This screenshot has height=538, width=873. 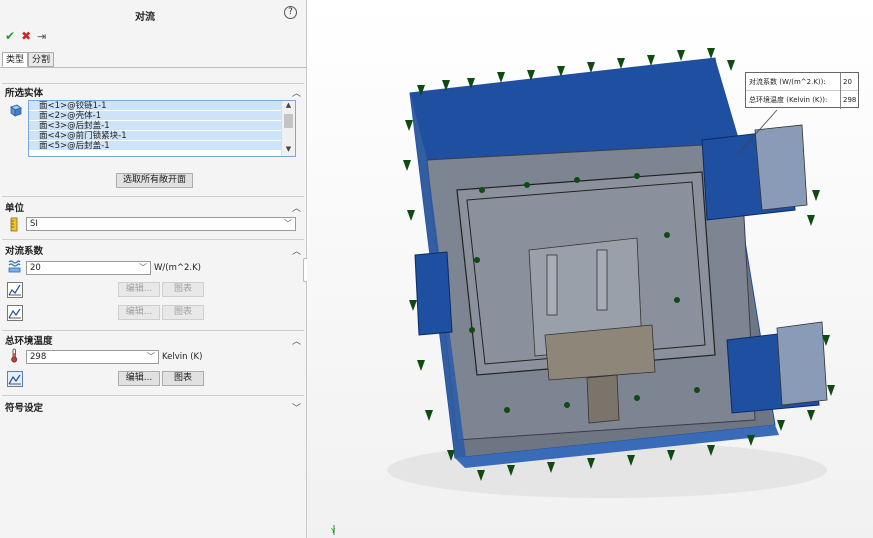 What do you see at coordinates (153, 207) in the screenshot?
I see `units-header: 单位 ︿` at bounding box center [153, 207].